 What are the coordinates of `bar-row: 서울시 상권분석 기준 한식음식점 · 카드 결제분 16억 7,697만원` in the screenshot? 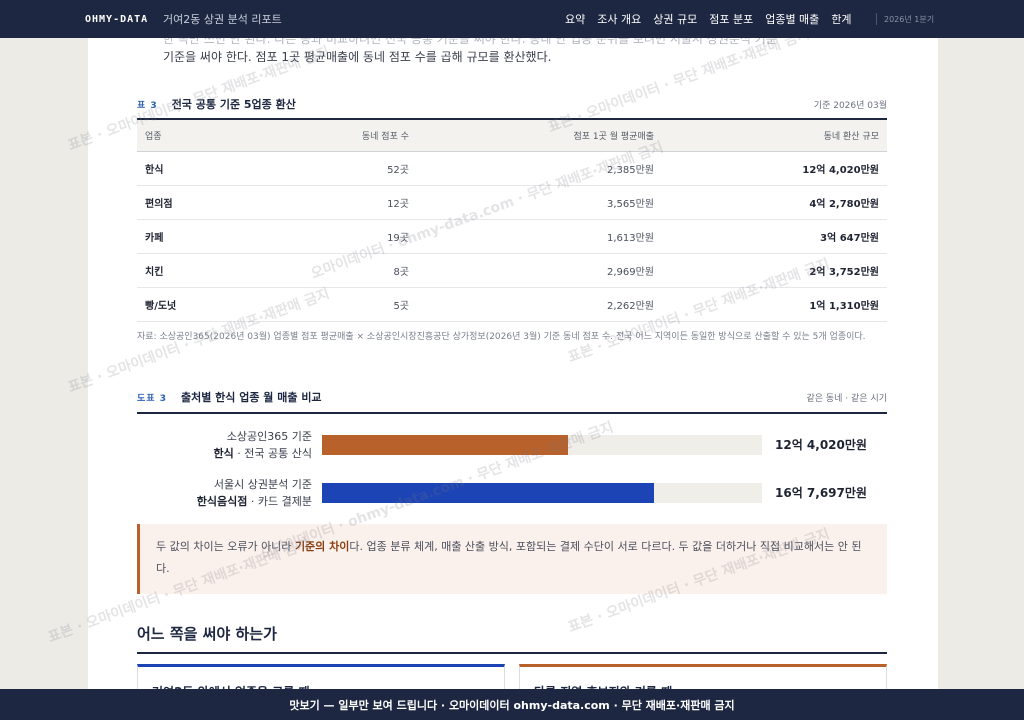 It's located at (512, 494).